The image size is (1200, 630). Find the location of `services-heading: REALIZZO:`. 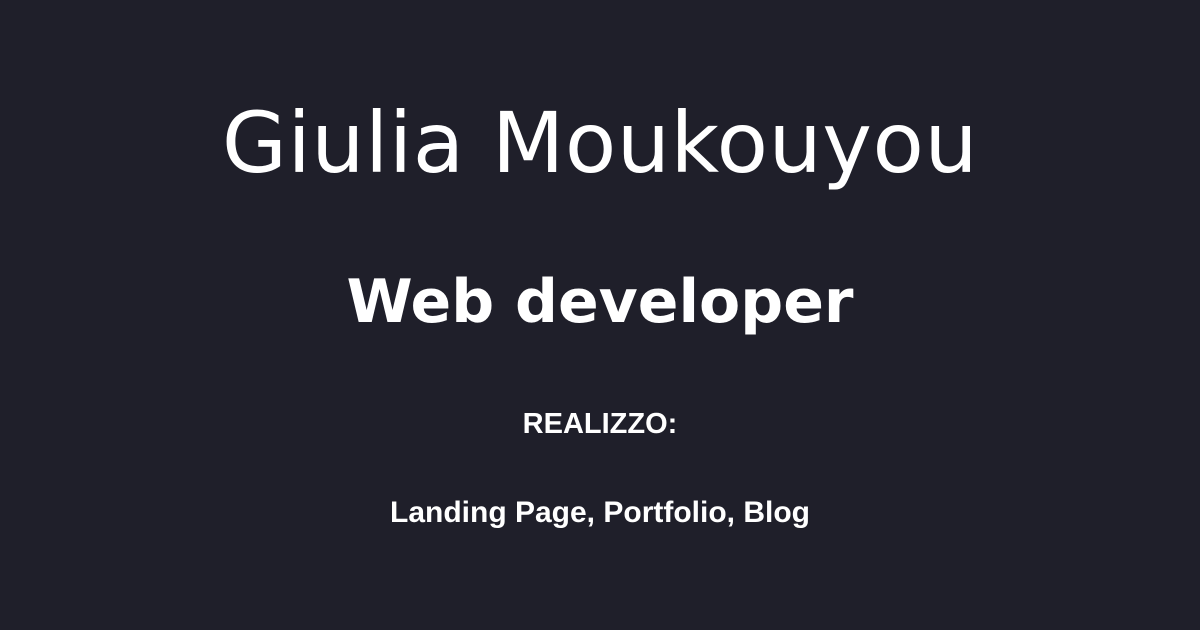

services-heading: REALIZZO: is located at coordinates (600, 424).